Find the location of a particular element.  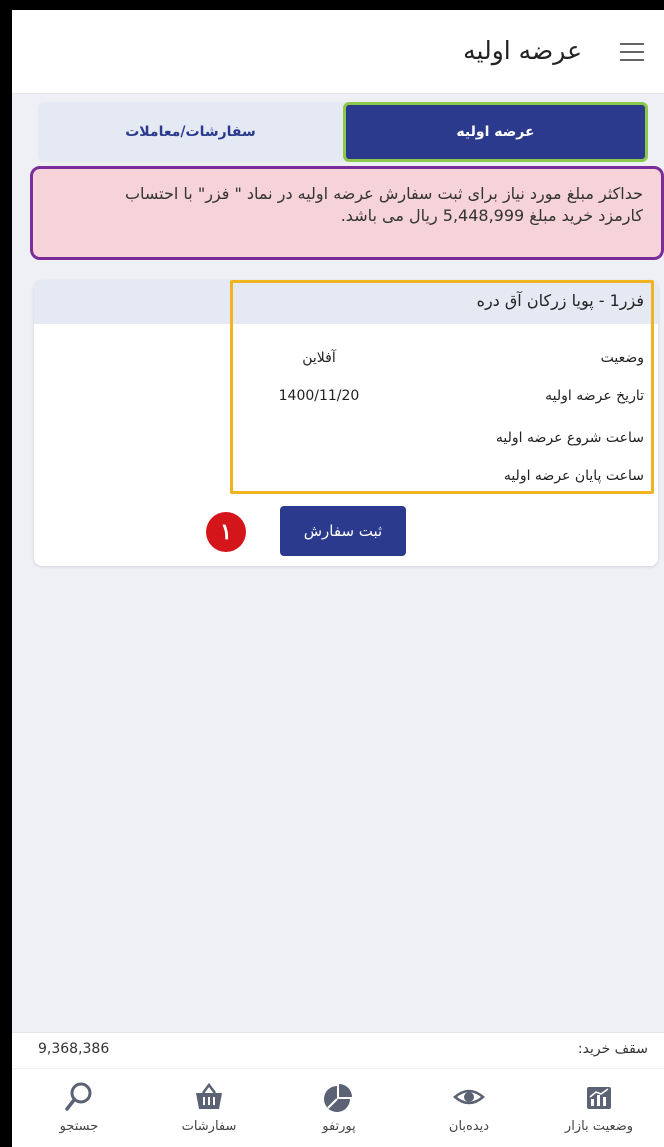

page-title: عرضه اولیه is located at coordinates (522, 50).